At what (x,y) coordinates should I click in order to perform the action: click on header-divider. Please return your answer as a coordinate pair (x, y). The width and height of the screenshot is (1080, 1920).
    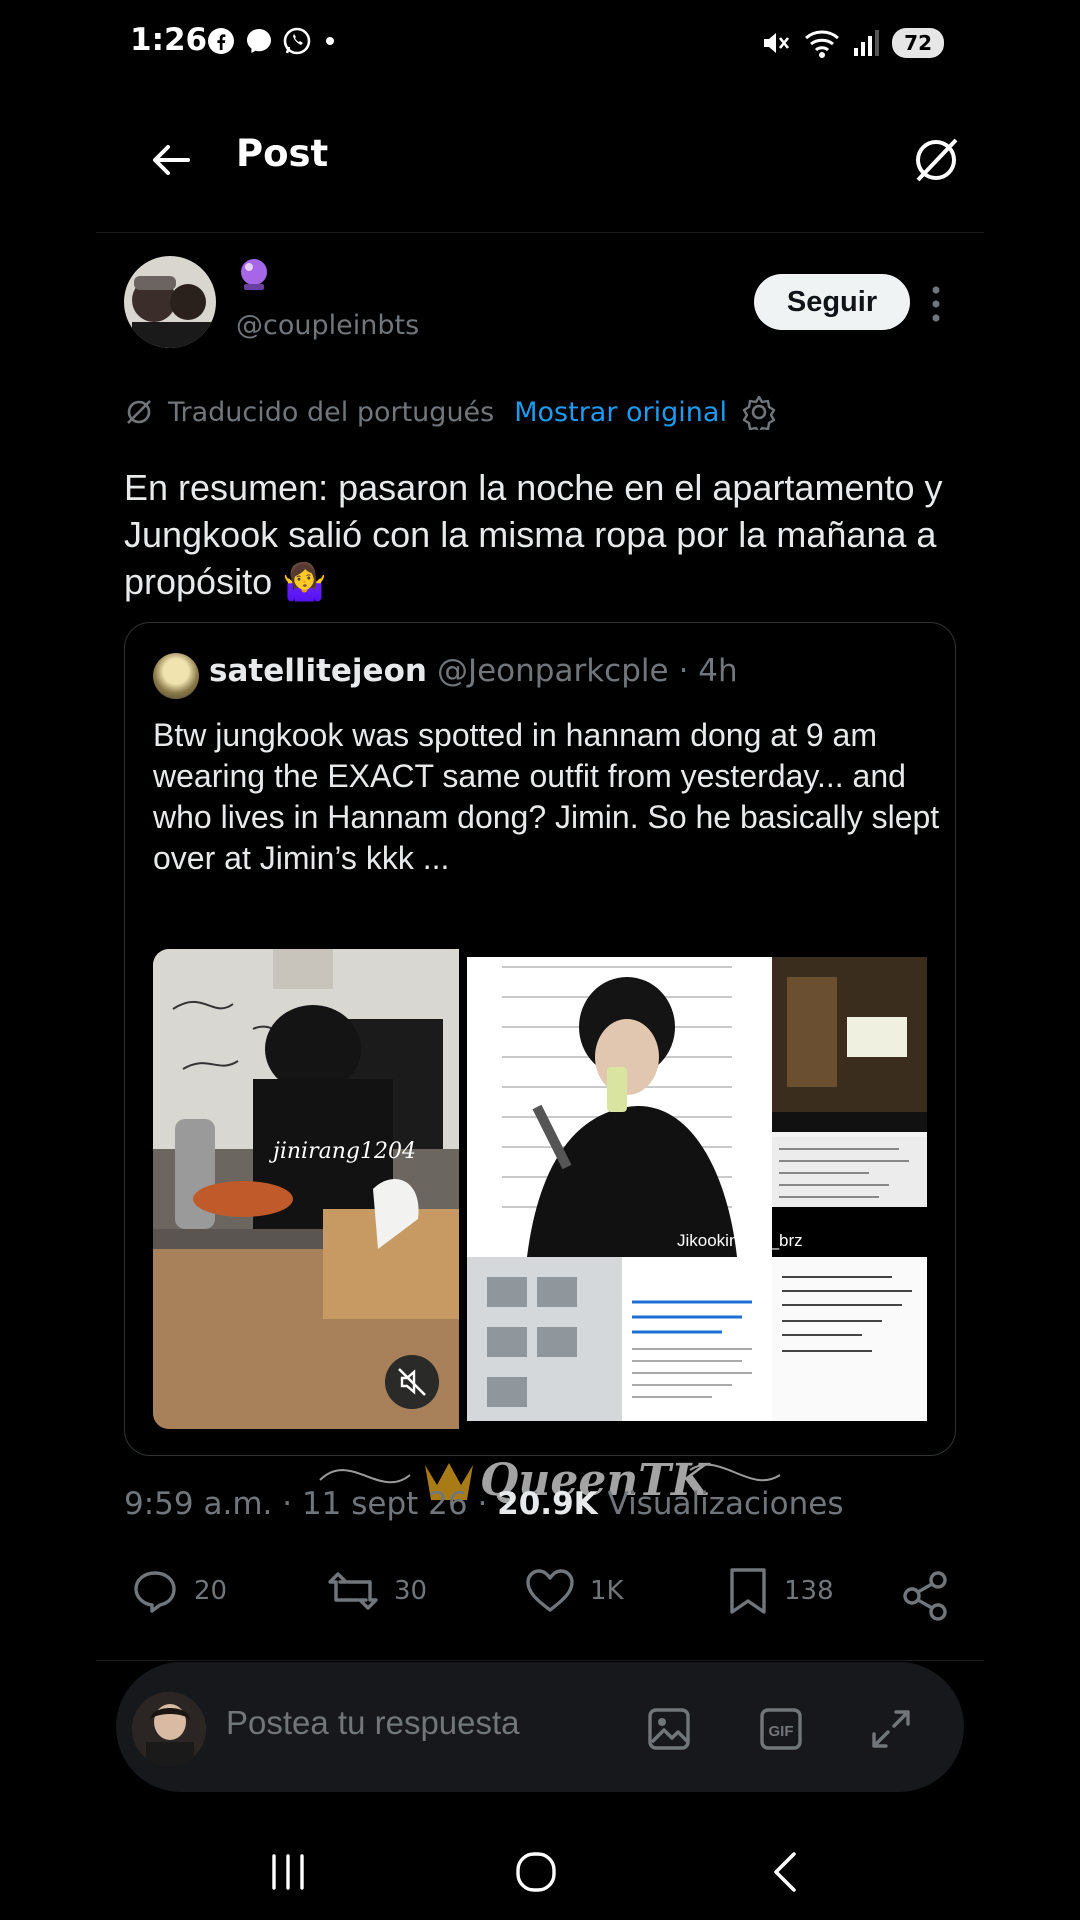
    Looking at the image, I should click on (540, 232).